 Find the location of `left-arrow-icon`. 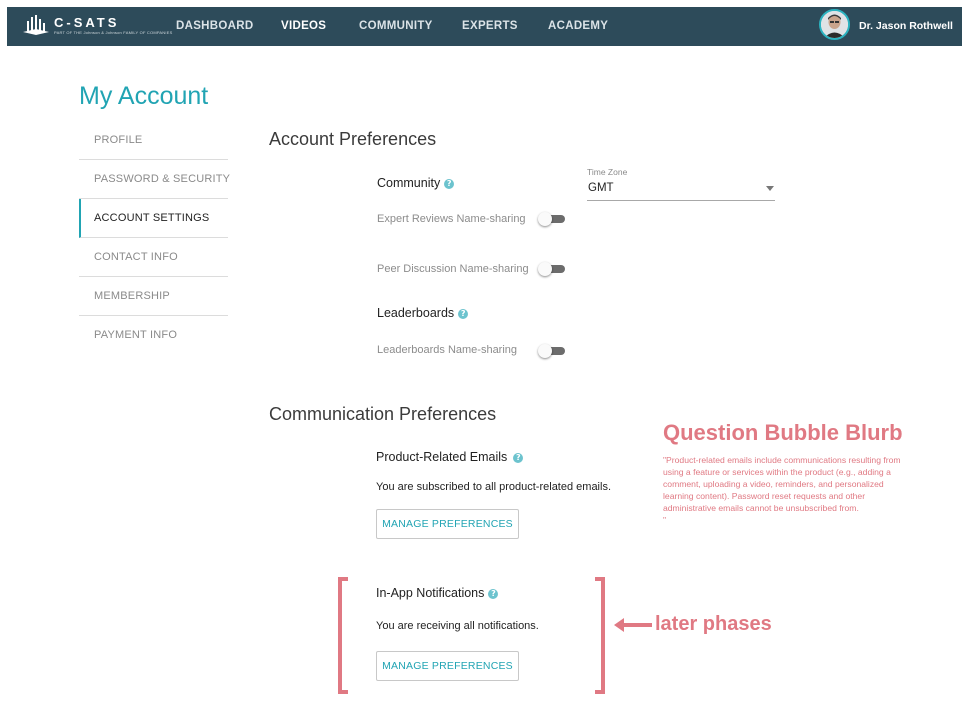

left-arrow-icon is located at coordinates (633, 625).